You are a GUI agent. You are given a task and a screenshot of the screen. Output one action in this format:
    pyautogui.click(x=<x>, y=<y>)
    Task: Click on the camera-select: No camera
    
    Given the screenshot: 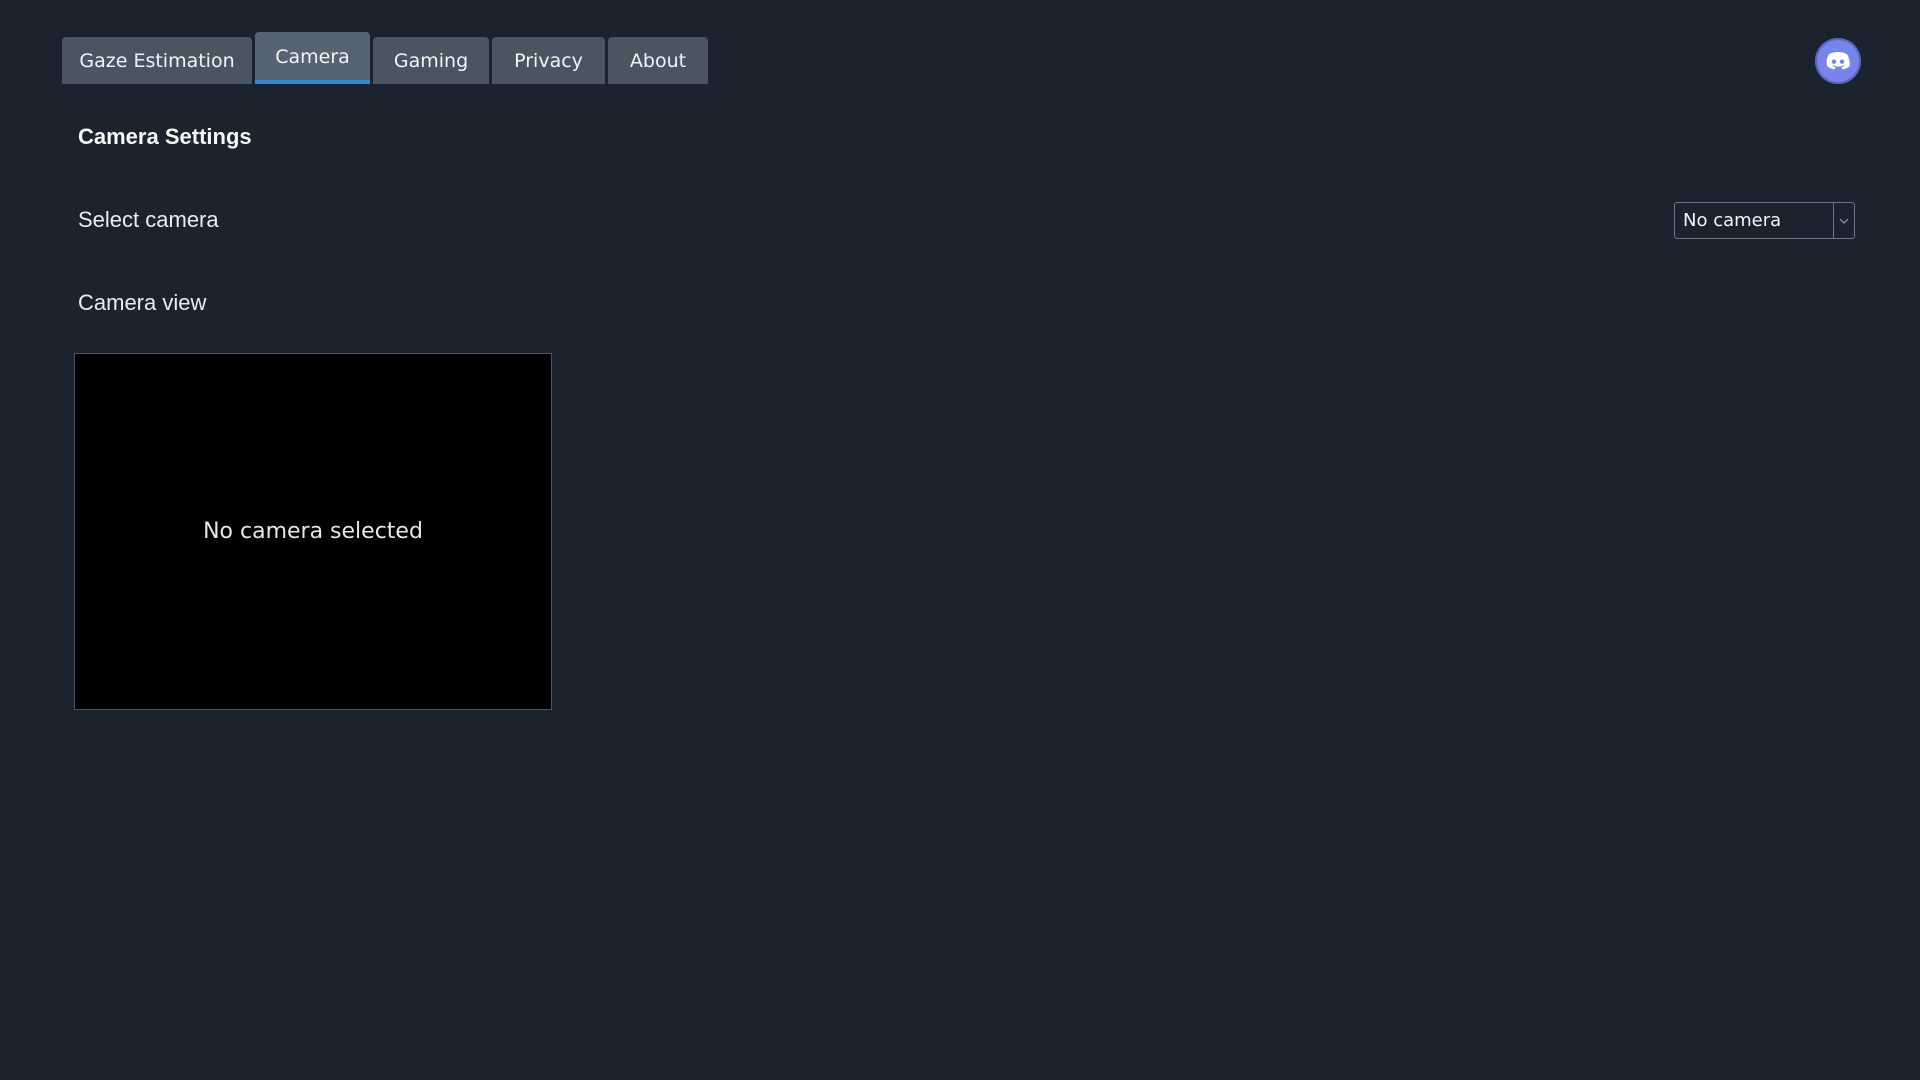 What is the action you would take?
    pyautogui.click(x=1764, y=220)
    